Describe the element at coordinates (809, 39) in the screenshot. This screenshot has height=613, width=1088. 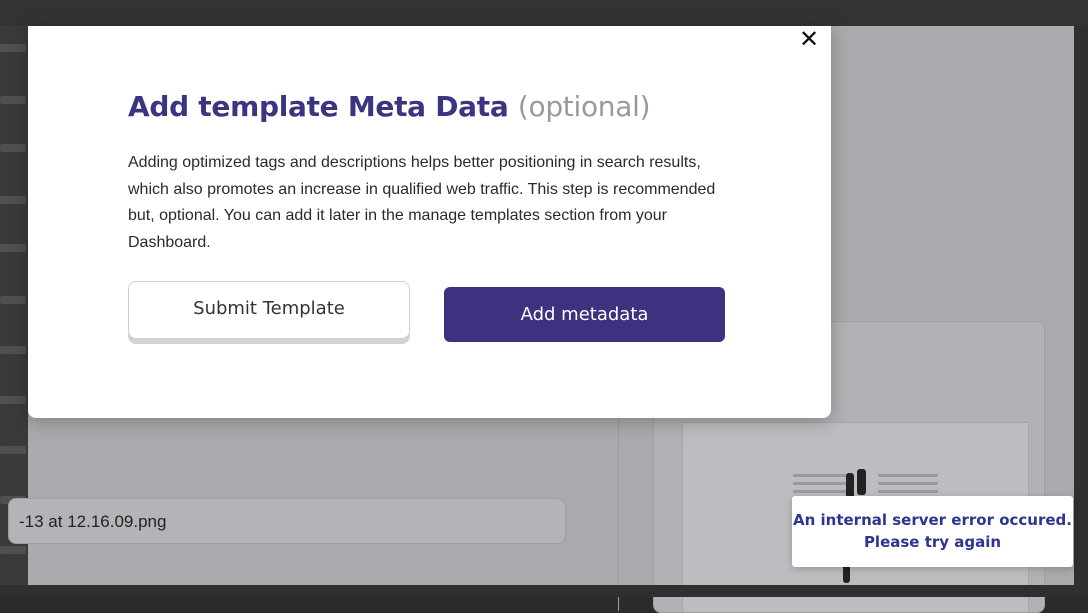
I see `close-icon: ✕` at that location.